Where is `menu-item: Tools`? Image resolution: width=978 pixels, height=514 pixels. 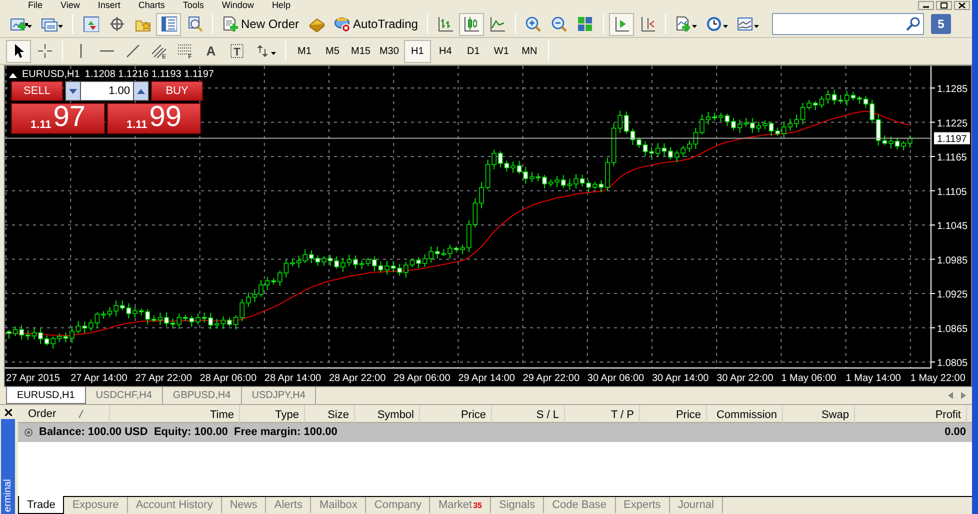 menu-item: Tools is located at coordinates (193, 5).